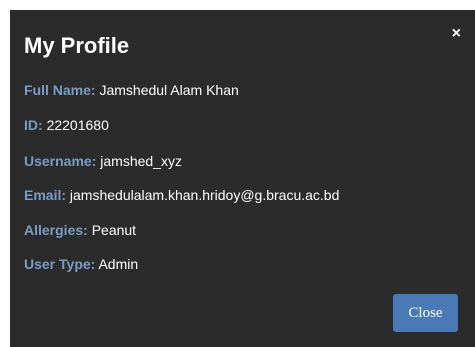  Describe the element at coordinates (425, 313) in the screenshot. I see `close-button: Close` at that location.